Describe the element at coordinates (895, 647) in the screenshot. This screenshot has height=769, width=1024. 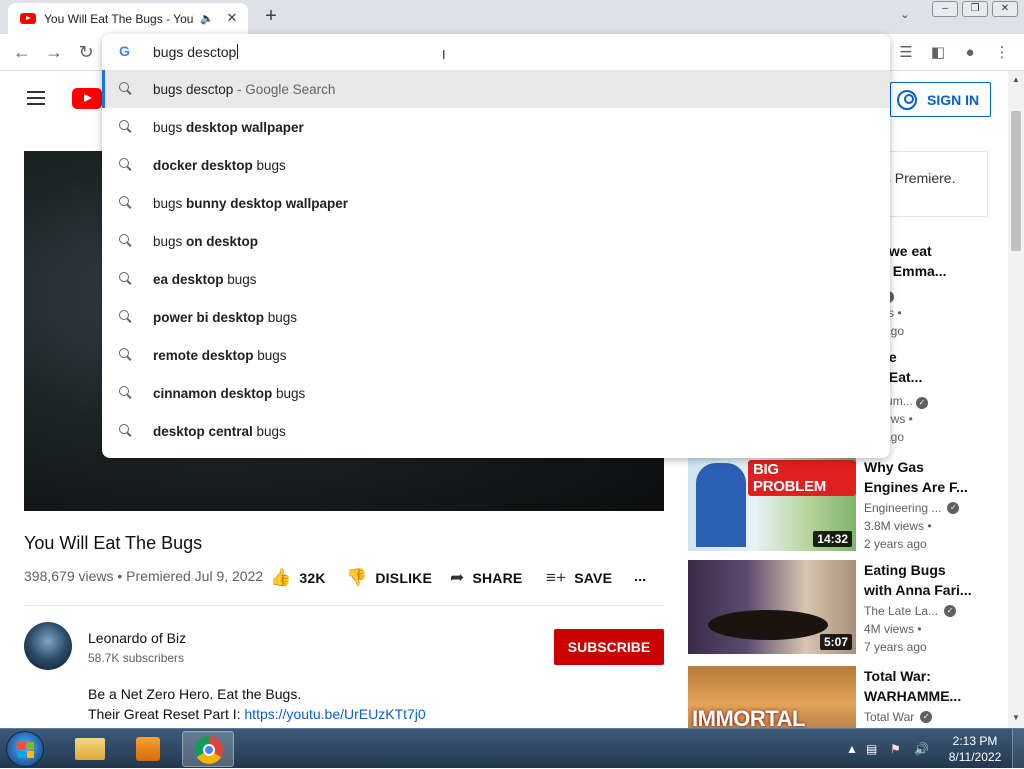
I see `rec-age: 7 years ago` at that location.